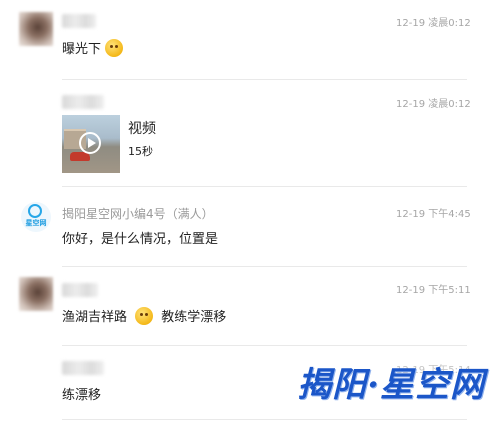  I want to click on cry-laugh-emoji-icon, so click(144, 316).